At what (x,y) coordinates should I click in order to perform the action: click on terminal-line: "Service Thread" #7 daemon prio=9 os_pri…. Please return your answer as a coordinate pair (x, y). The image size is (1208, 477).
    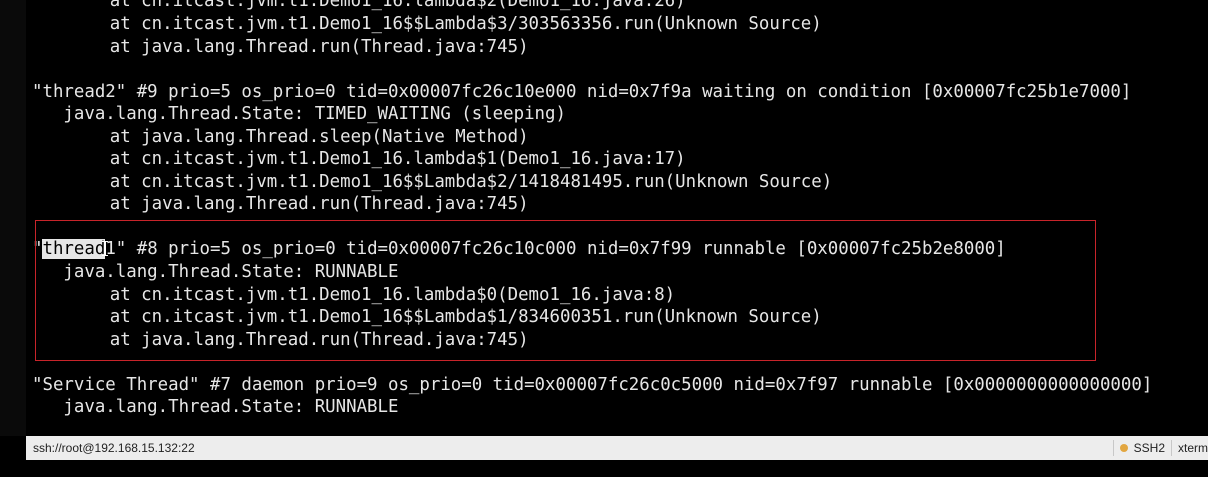
    Looking at the image, I should click on (592, 385).